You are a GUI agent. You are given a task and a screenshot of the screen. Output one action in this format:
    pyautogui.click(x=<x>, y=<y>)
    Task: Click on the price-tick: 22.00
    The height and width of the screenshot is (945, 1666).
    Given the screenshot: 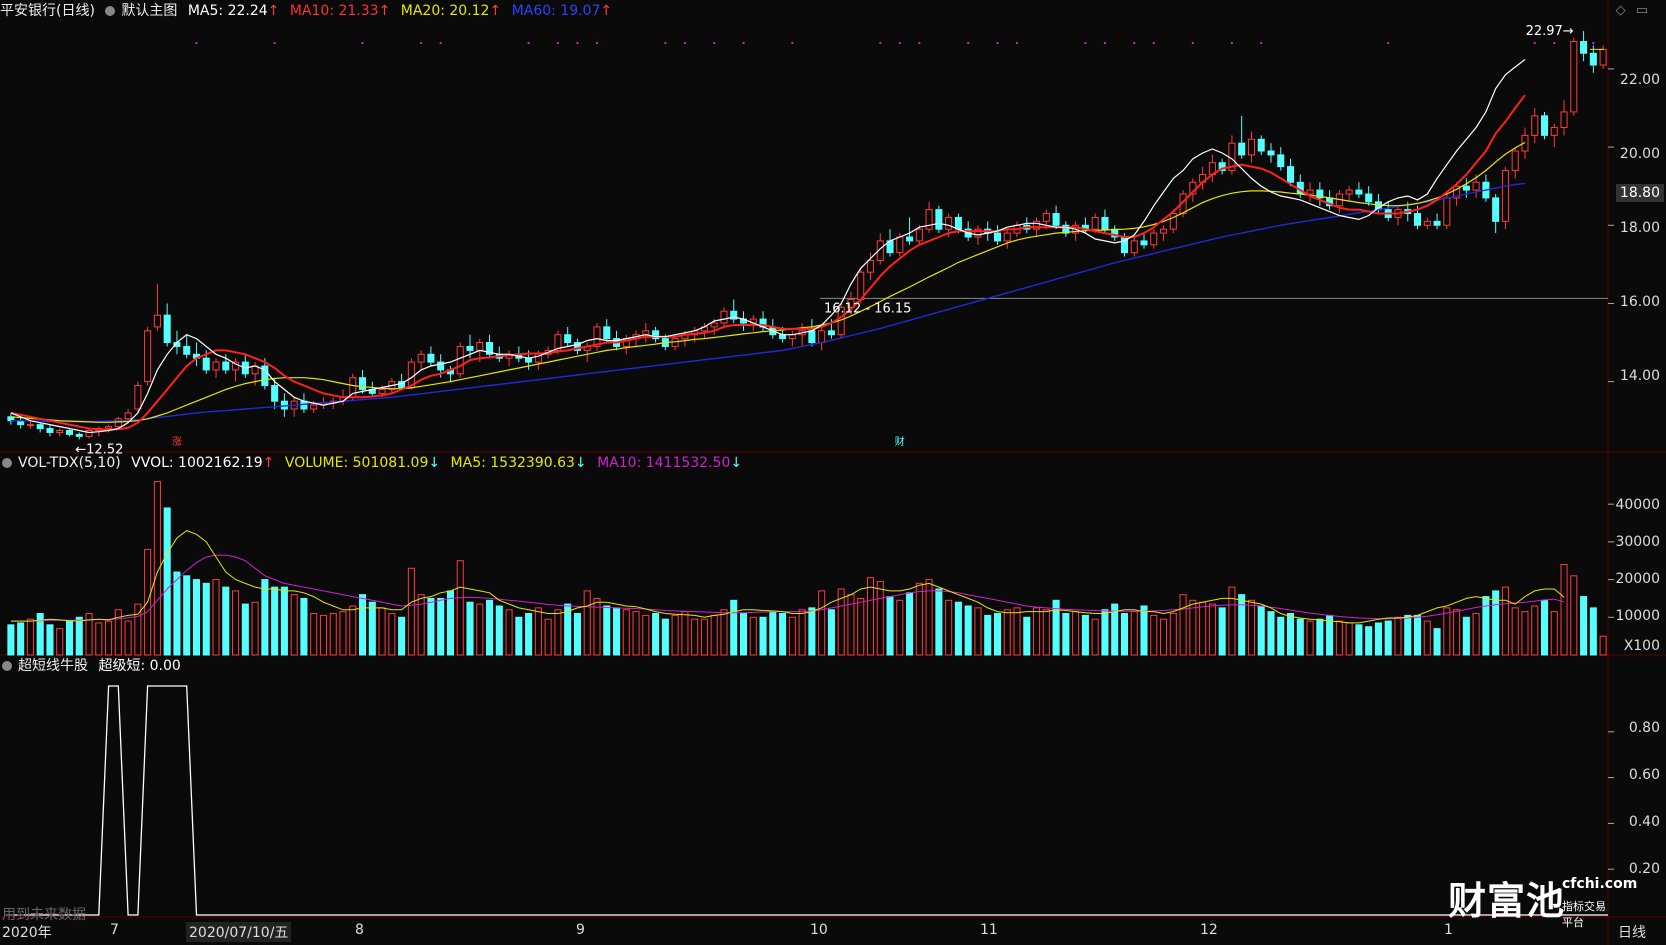 What is the action you would take?
    pyautogui.click(x=1639, y=80)
    